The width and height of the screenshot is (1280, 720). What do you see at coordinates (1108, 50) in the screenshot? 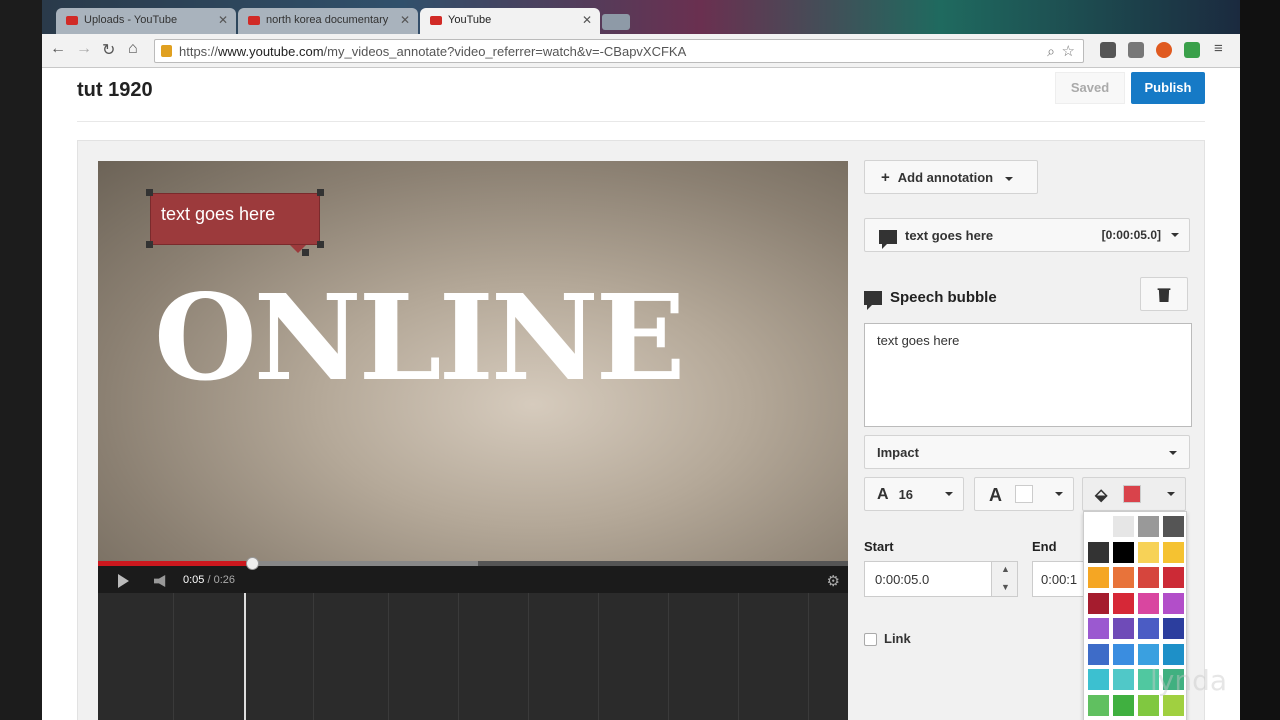
I see `extension-icon` at bounding box center [1108, 50].